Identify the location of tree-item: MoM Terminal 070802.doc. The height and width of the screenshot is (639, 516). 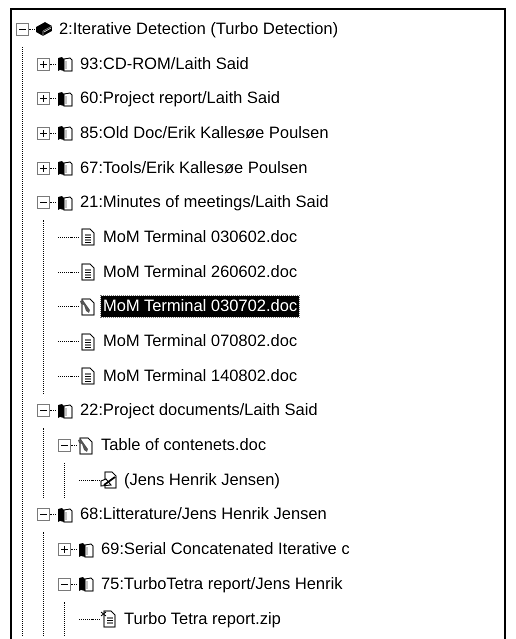
(200, 341).